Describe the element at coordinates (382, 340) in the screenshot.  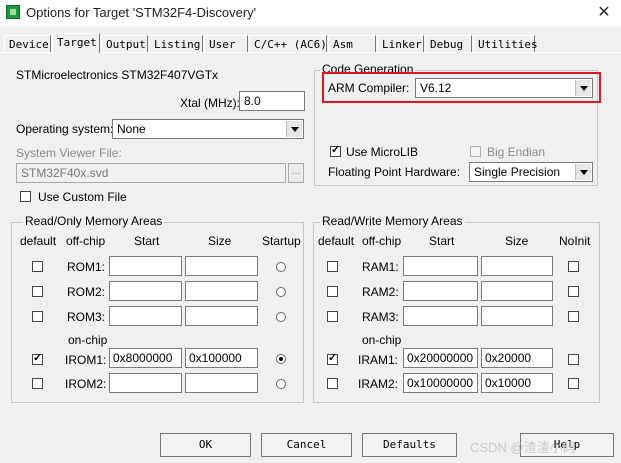
I see `rw-onchip-label: on-chip` at that location.